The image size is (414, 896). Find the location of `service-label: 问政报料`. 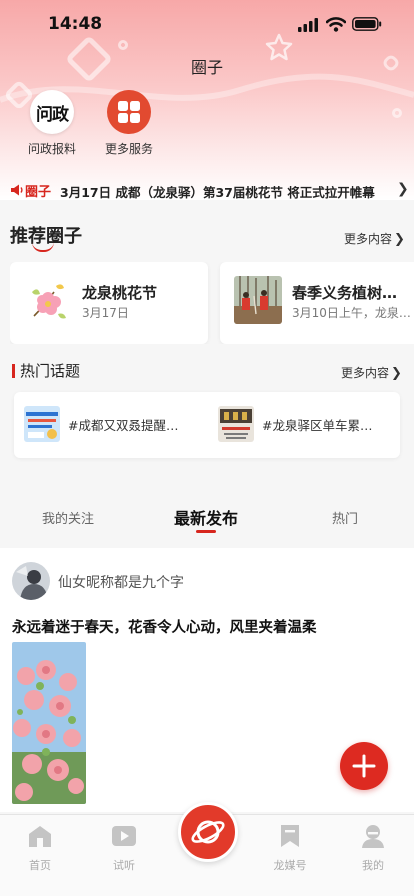

service-label: 问政报料 is located at coordinates (51, 149).